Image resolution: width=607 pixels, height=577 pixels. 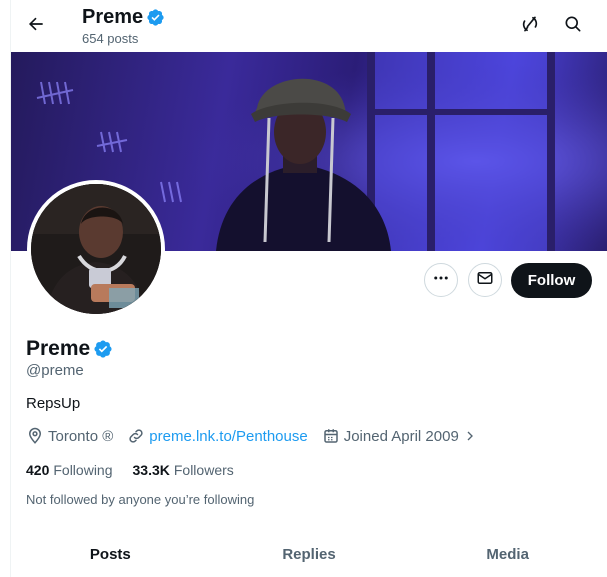 What do you see at coordinates (113, 17) in the screenshot?
I see `header-name: Preme` at bounding box center [113, 17].